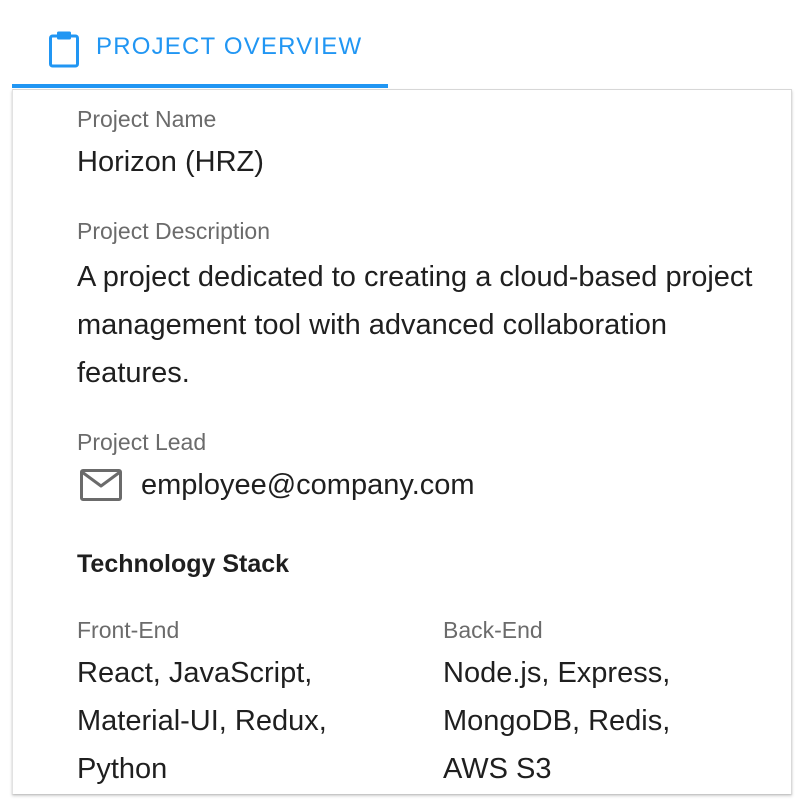 Image resolution: width=800 pixels, height=800 pixels. What do you see at coordinates (557, 721) in the screenshot?
I see `back-end-value: Node.js, Express, MongoDB, Redis, AWS S3` at bounding box center [557, 721].